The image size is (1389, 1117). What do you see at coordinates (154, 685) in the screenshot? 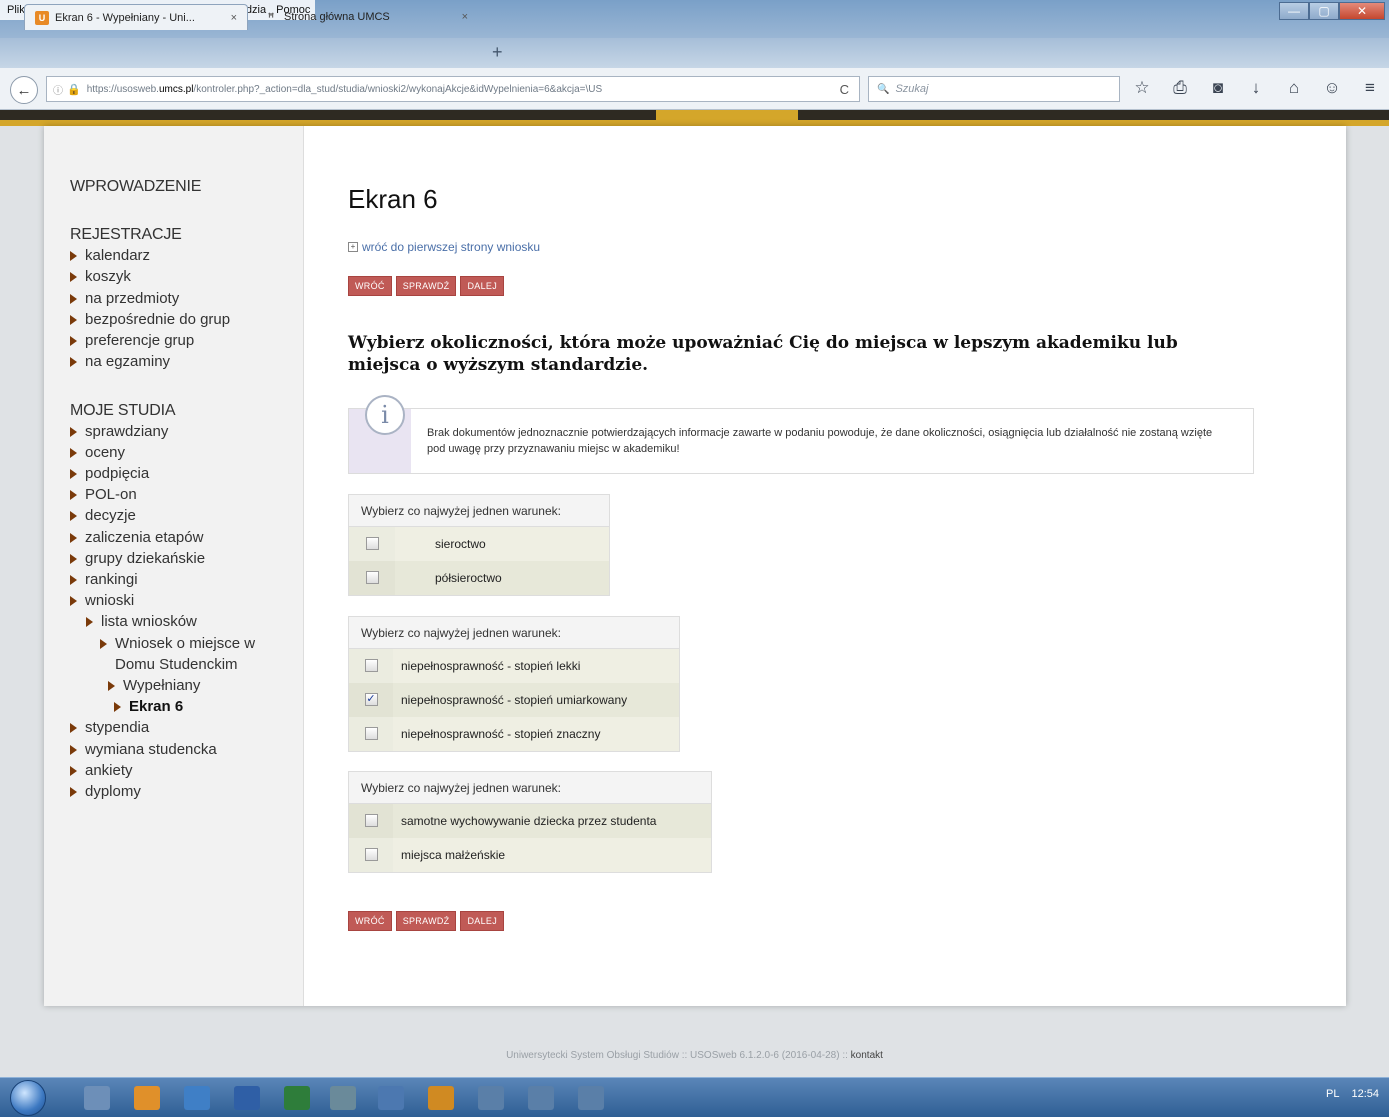
I see `sidebar-item-wypelniany: Wypełniany` at bounding box center [154, 685].